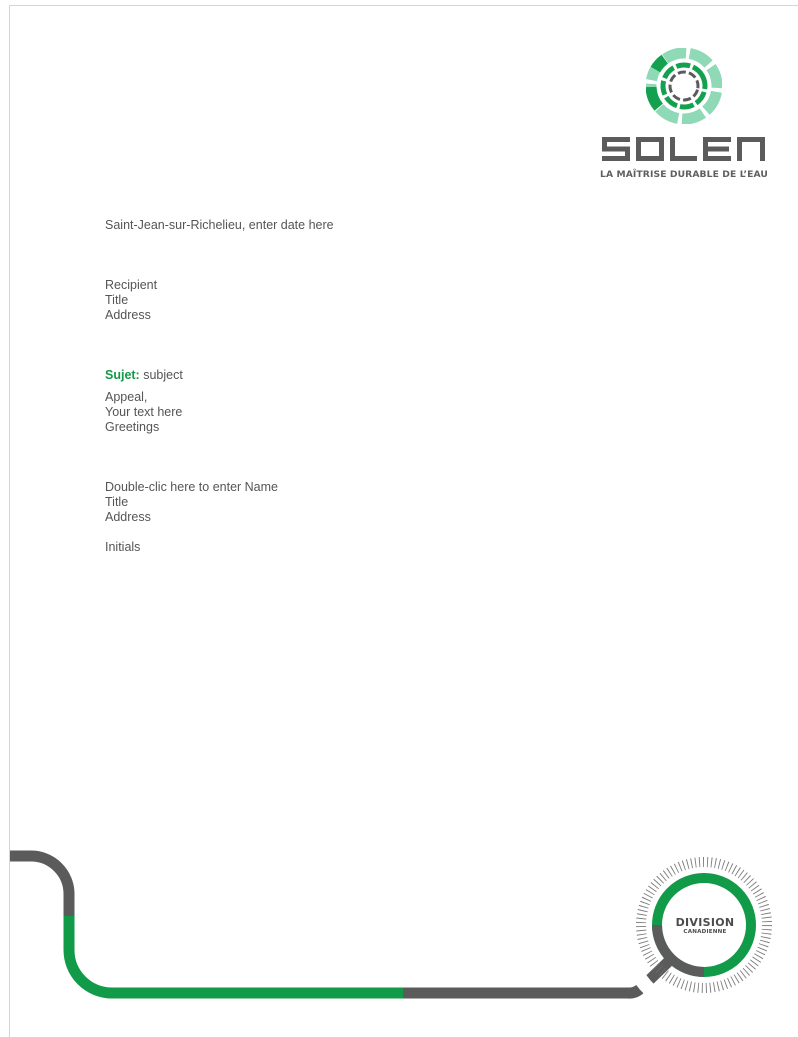 The width and height of the screenshot is (798, 1037). Describe the element at coordinates (345, 427) in the screenshot. I see `greetings-line: Greetings` at that location.